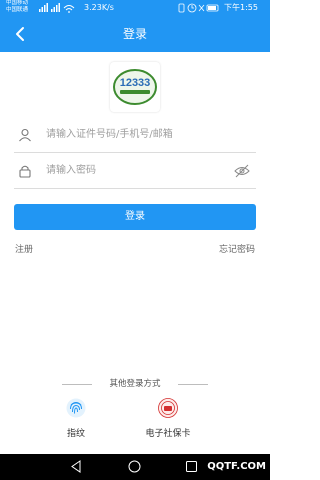 This screenshot has height=480, width=320. Describe the element at coordinates (135, 171) in the screenshot. I see `password-field: 请输入密码` at that location.